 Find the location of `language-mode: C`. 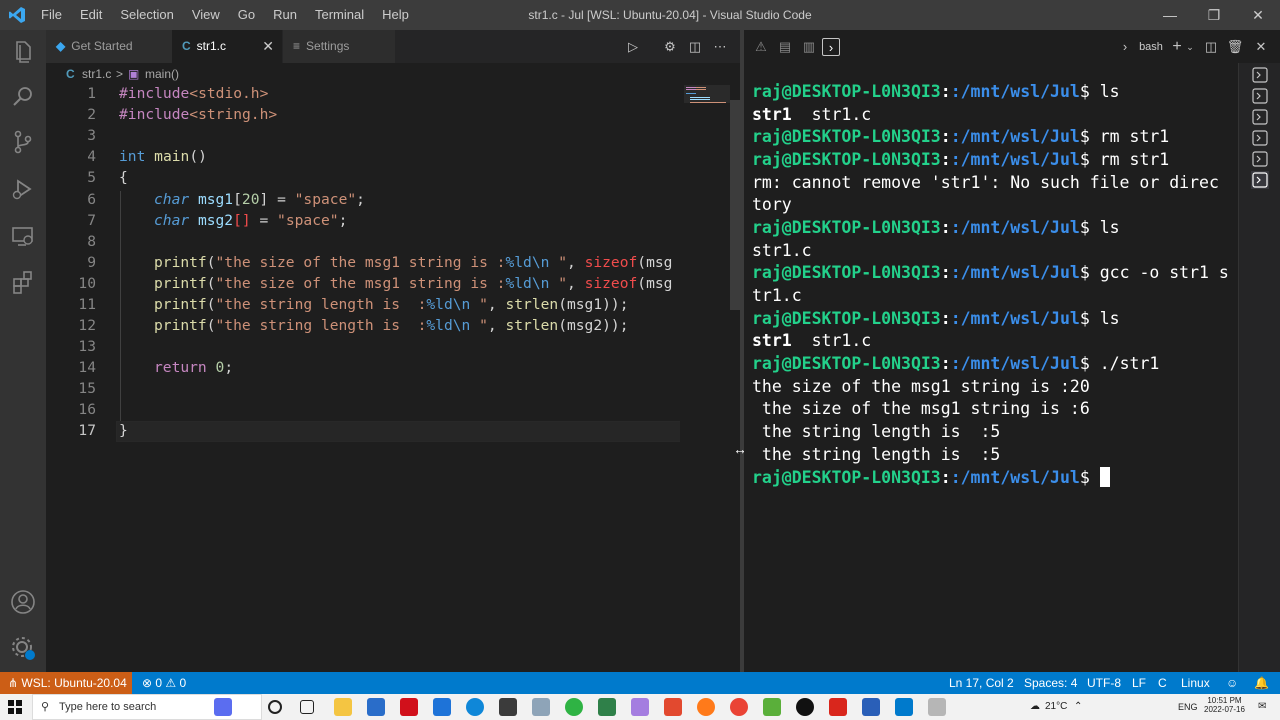

language-mode: C is located at coordinates (1162, 683).